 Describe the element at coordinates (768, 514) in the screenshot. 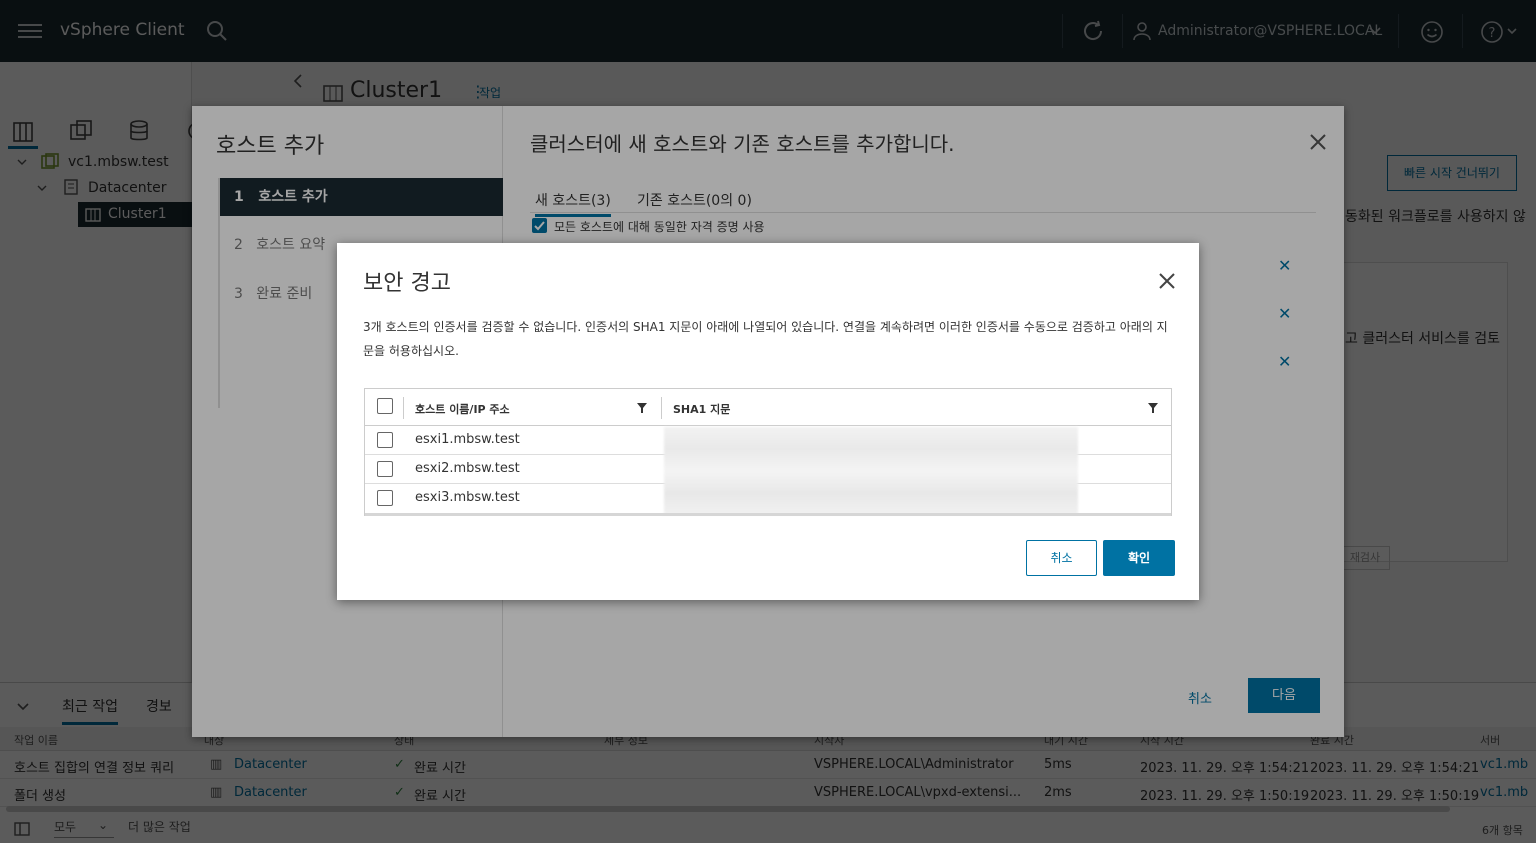

I see `grid-footer` at that location.